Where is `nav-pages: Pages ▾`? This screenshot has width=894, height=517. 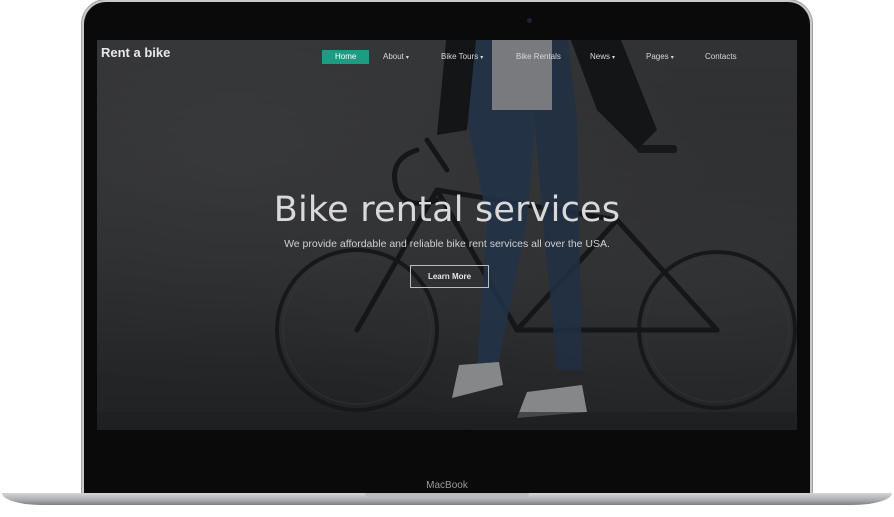
nav-pages: Pages ▾ is located at coordinates (660, 57).